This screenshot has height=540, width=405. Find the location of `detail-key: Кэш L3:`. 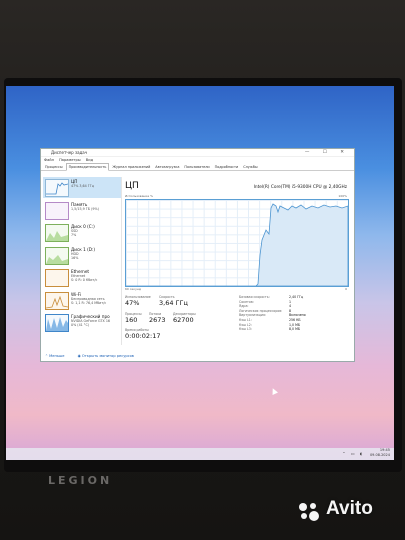

detail-key: Кэш L3: is located at coordinates (245, 329).